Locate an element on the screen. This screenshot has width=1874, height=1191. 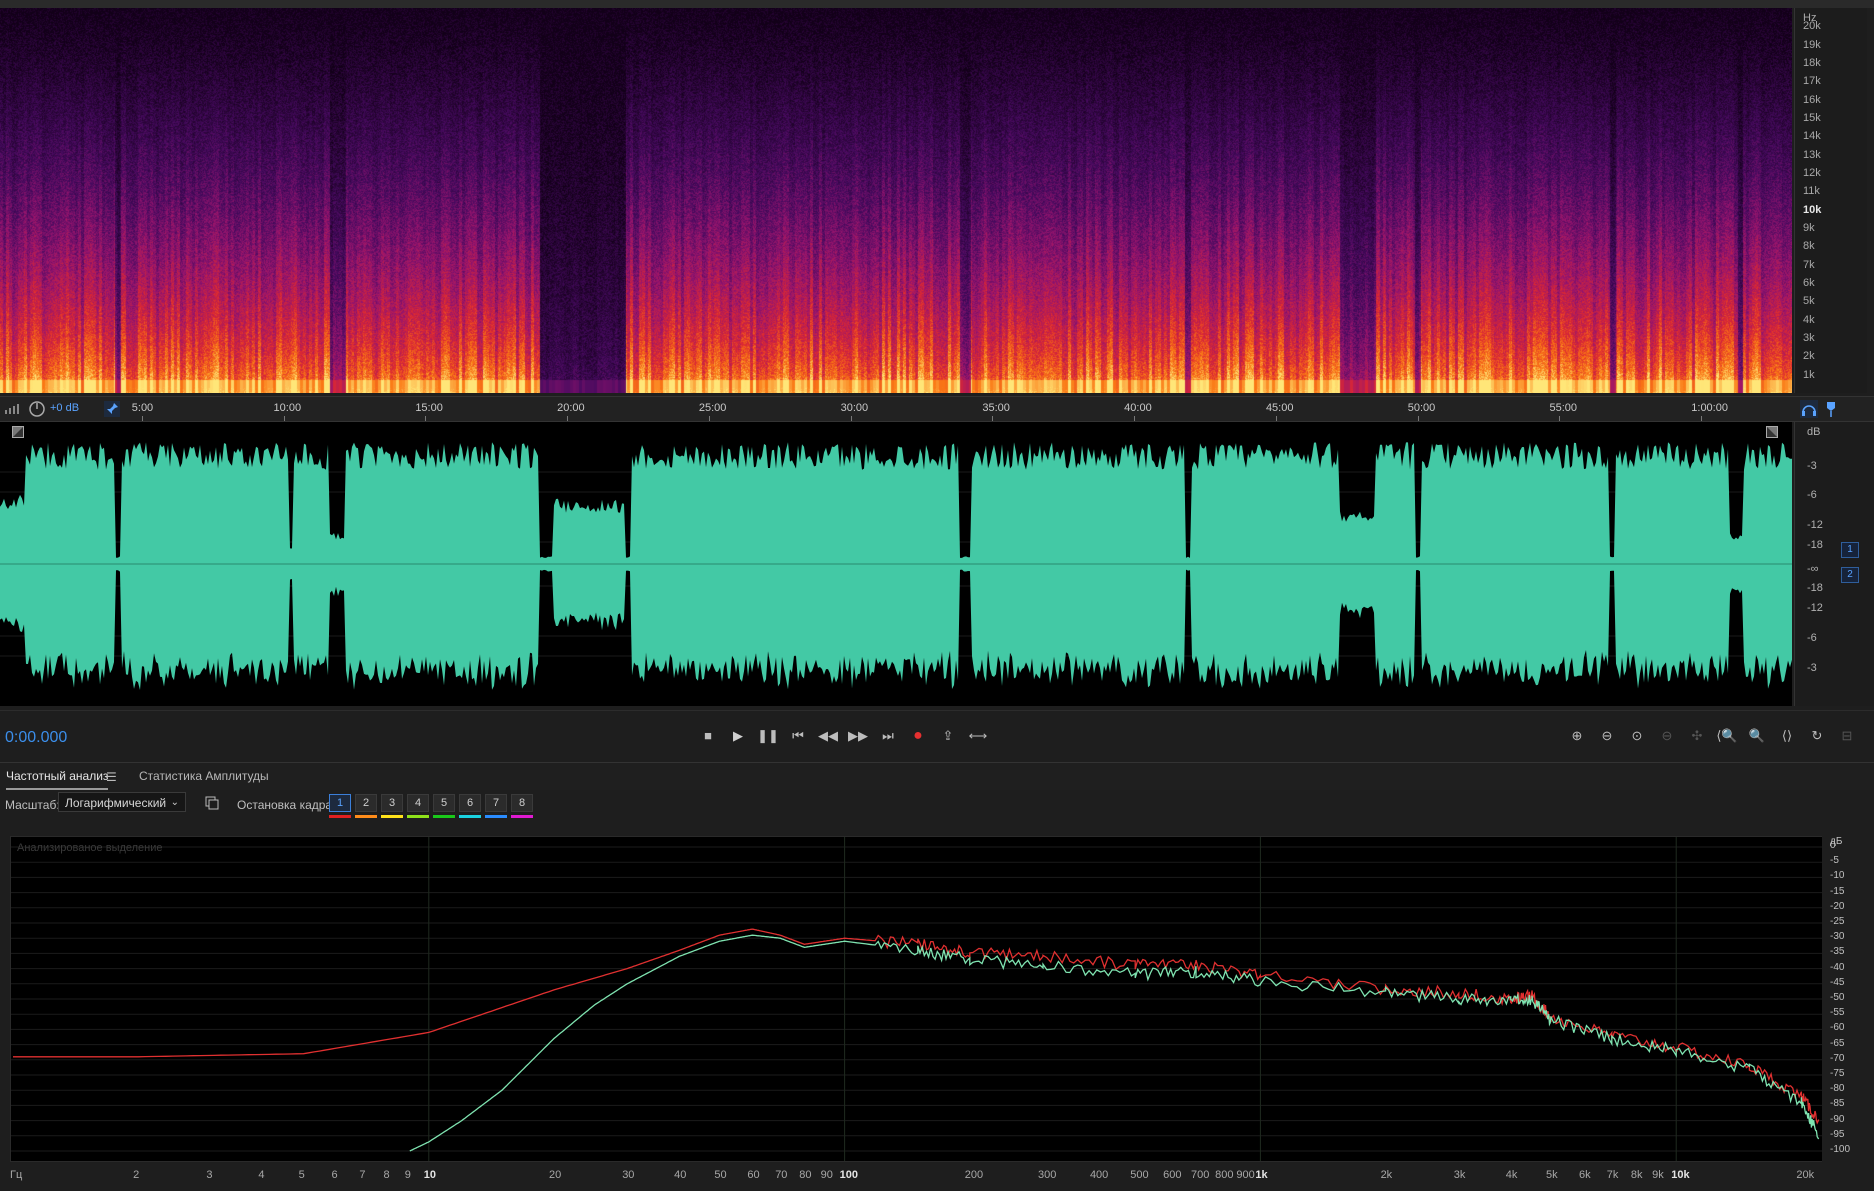
time-label: 15:00 is located at coordinates (429, 408).